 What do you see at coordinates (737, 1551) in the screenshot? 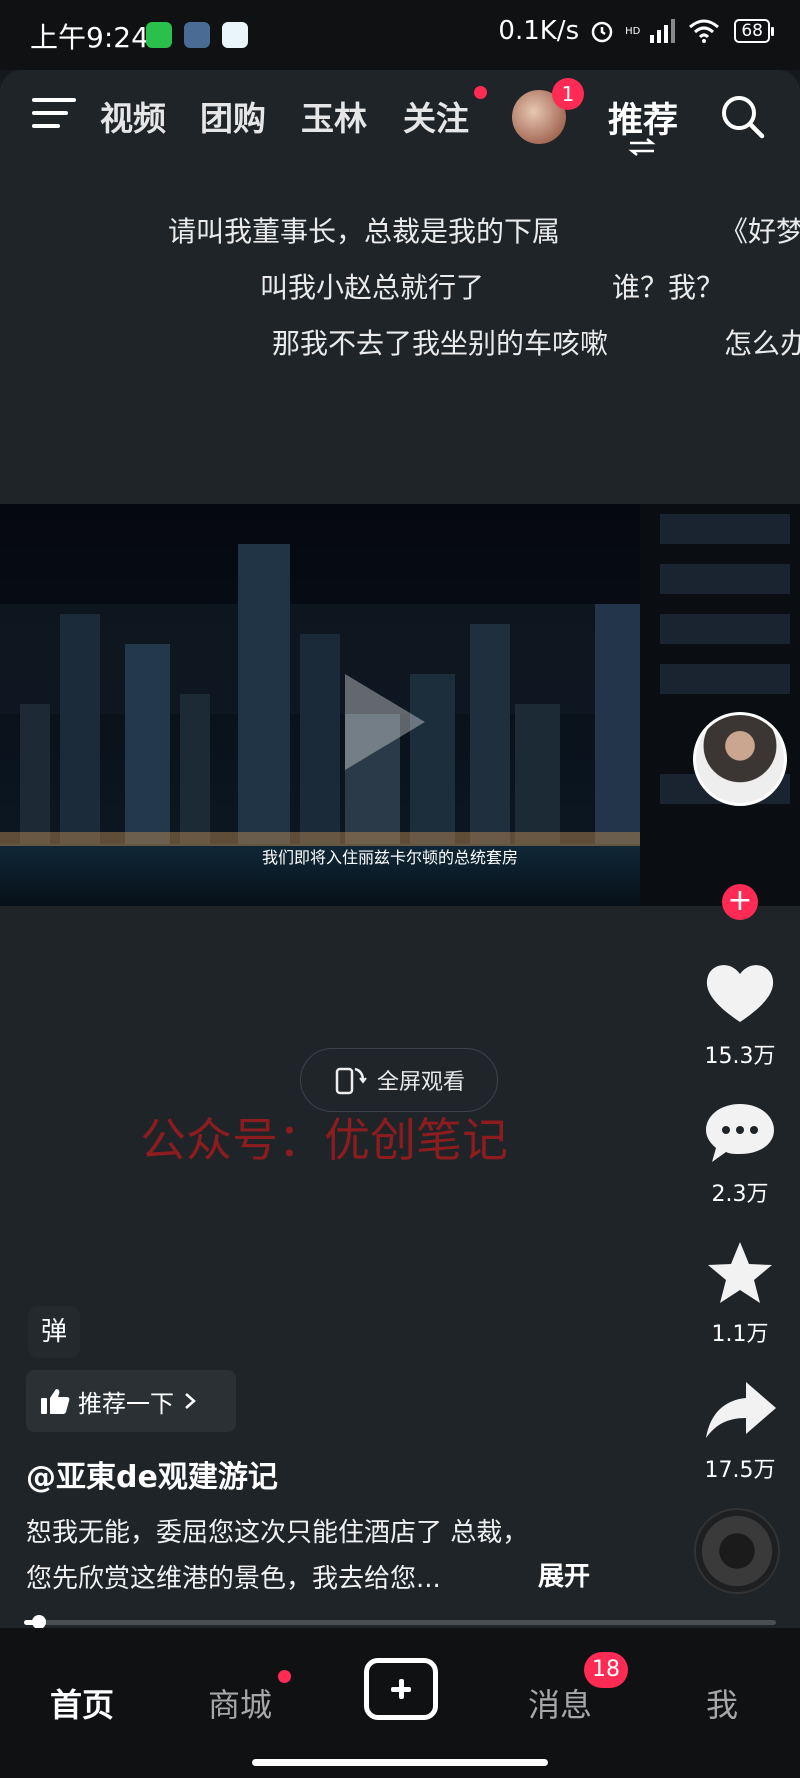
I see `music-disc` at bounding box center [737, 1551].